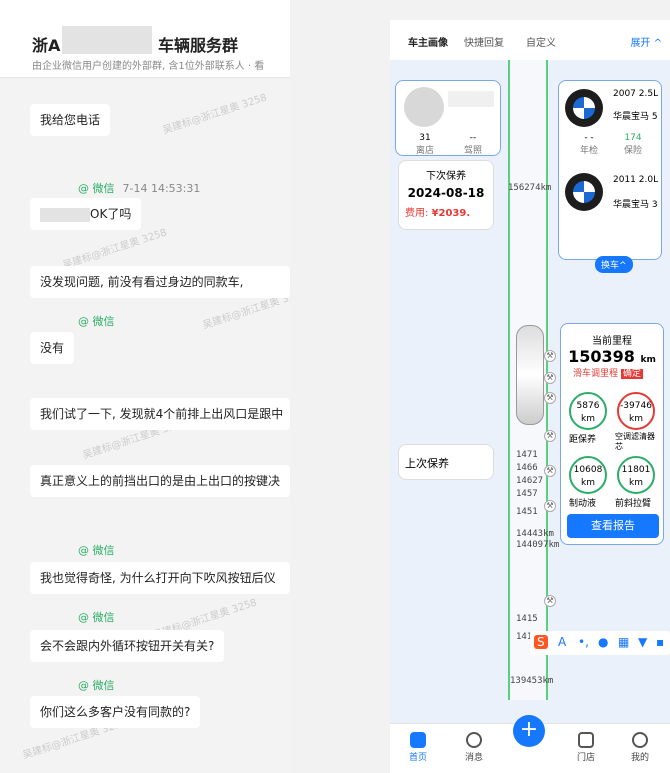 The width and height of the screenshot is (670, 773). I want to click on chat-header: 浙A 车辆服务群 由企业微信用户创建的外部群, 含1位外部联系人 · 看, so click(145, 39).